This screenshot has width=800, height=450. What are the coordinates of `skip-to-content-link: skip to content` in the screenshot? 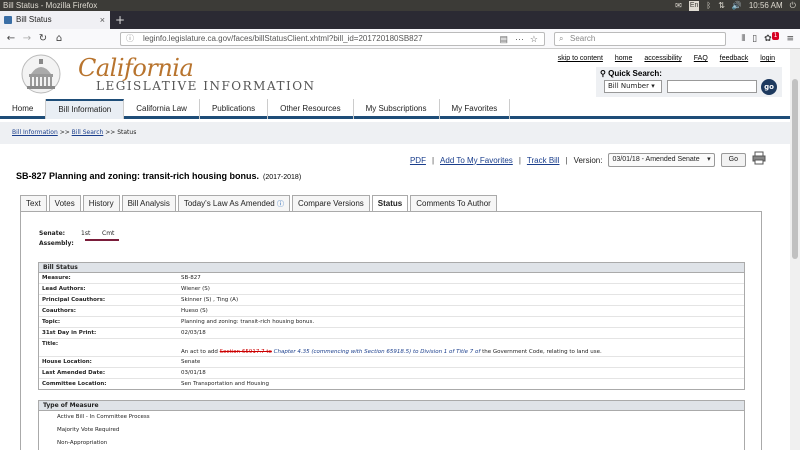 It's located at (580, 58).